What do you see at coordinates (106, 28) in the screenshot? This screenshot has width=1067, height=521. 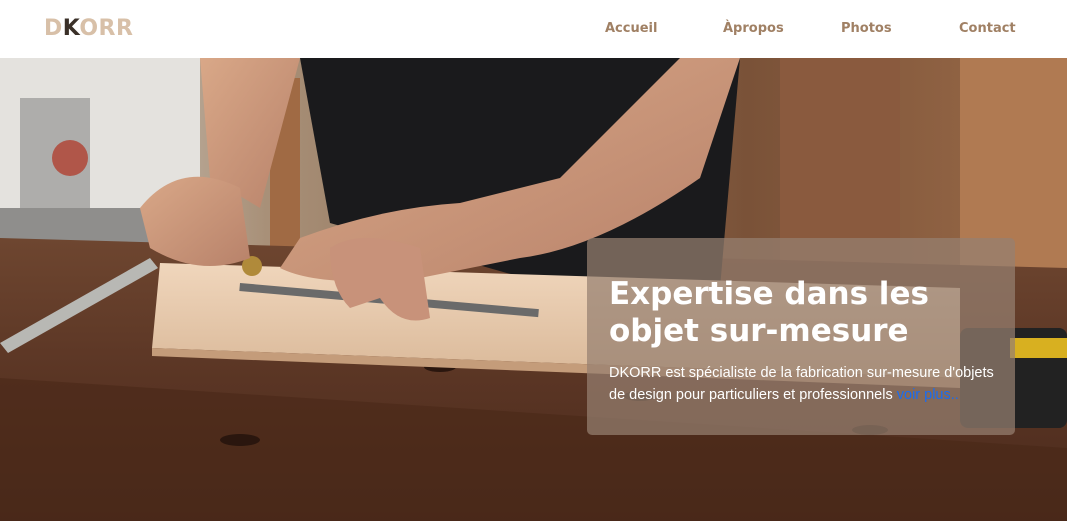 I see `logo-suffix: ORR` at bounding box center [106, 28].